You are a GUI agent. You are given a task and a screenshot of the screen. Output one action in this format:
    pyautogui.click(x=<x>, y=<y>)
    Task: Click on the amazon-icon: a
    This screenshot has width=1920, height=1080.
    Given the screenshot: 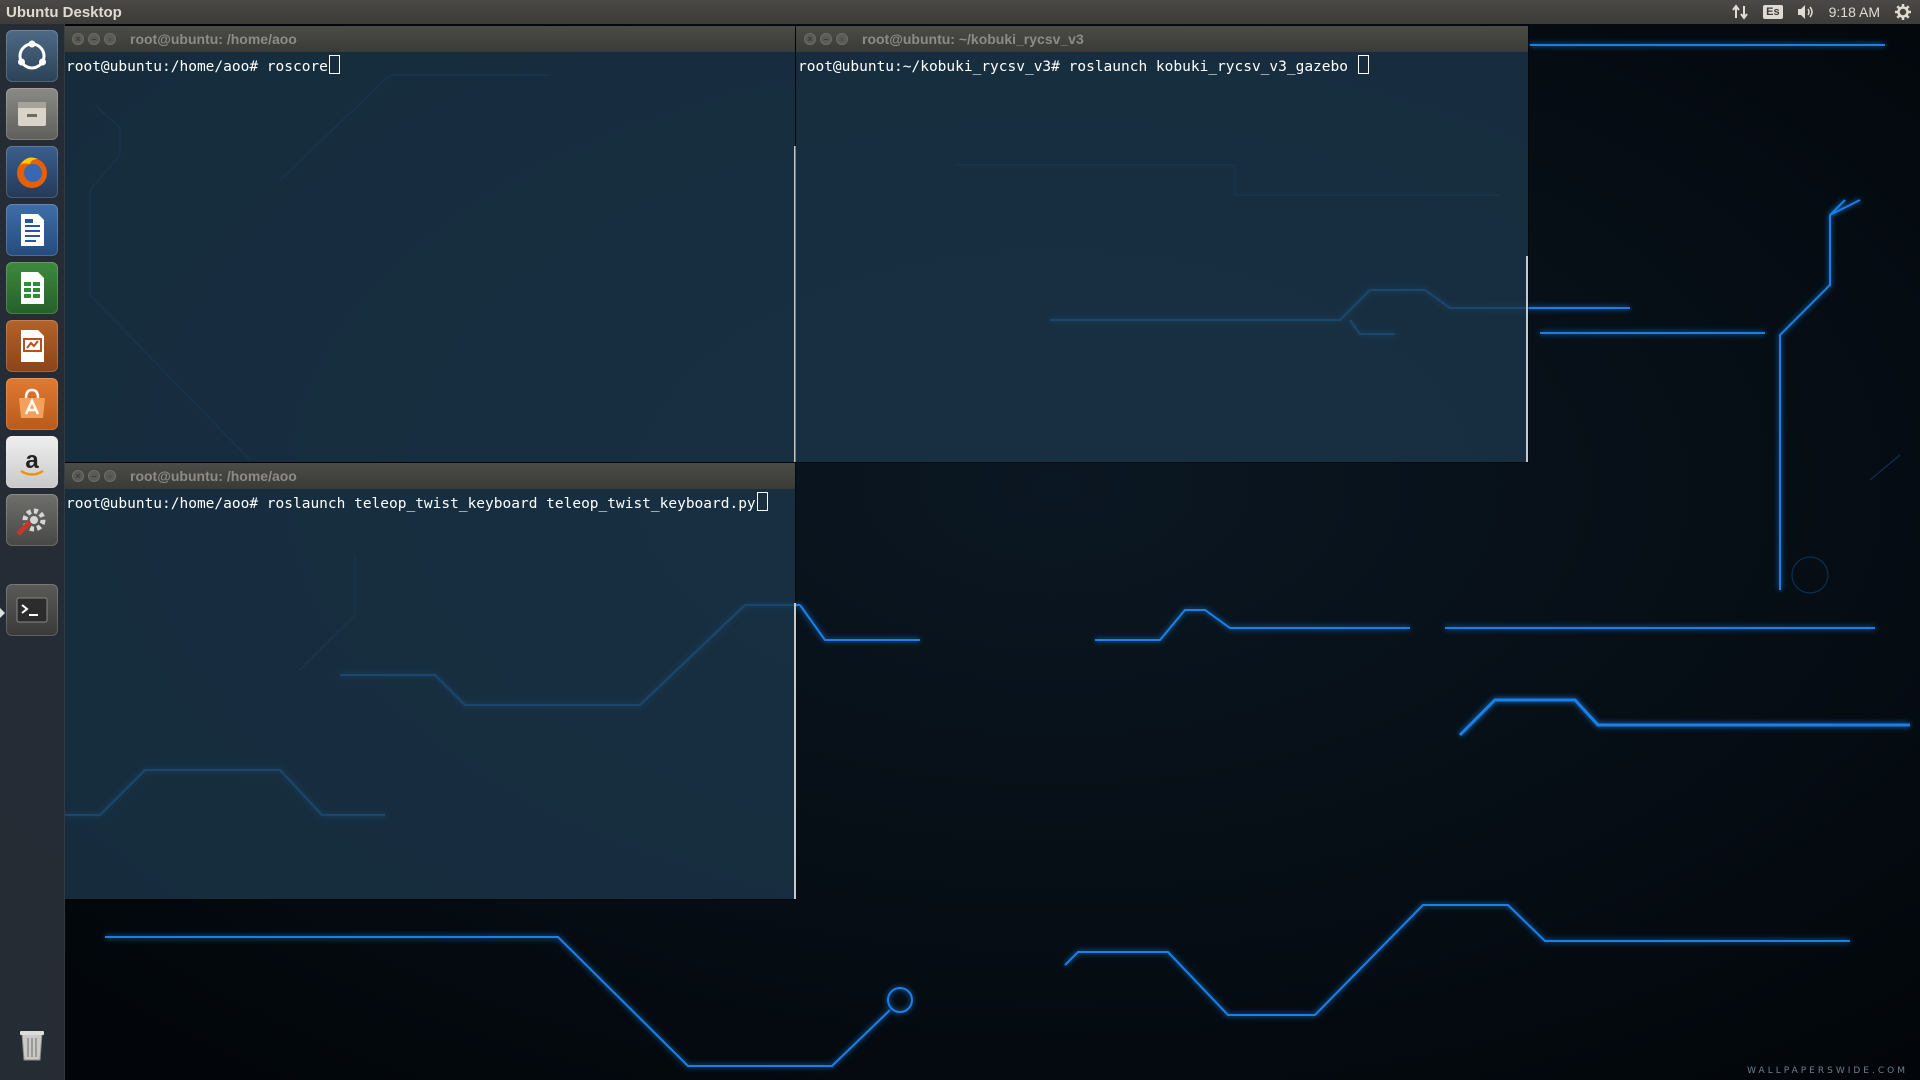 What is the action you would take?
    pyautogui.click(x=32, y=462)
    